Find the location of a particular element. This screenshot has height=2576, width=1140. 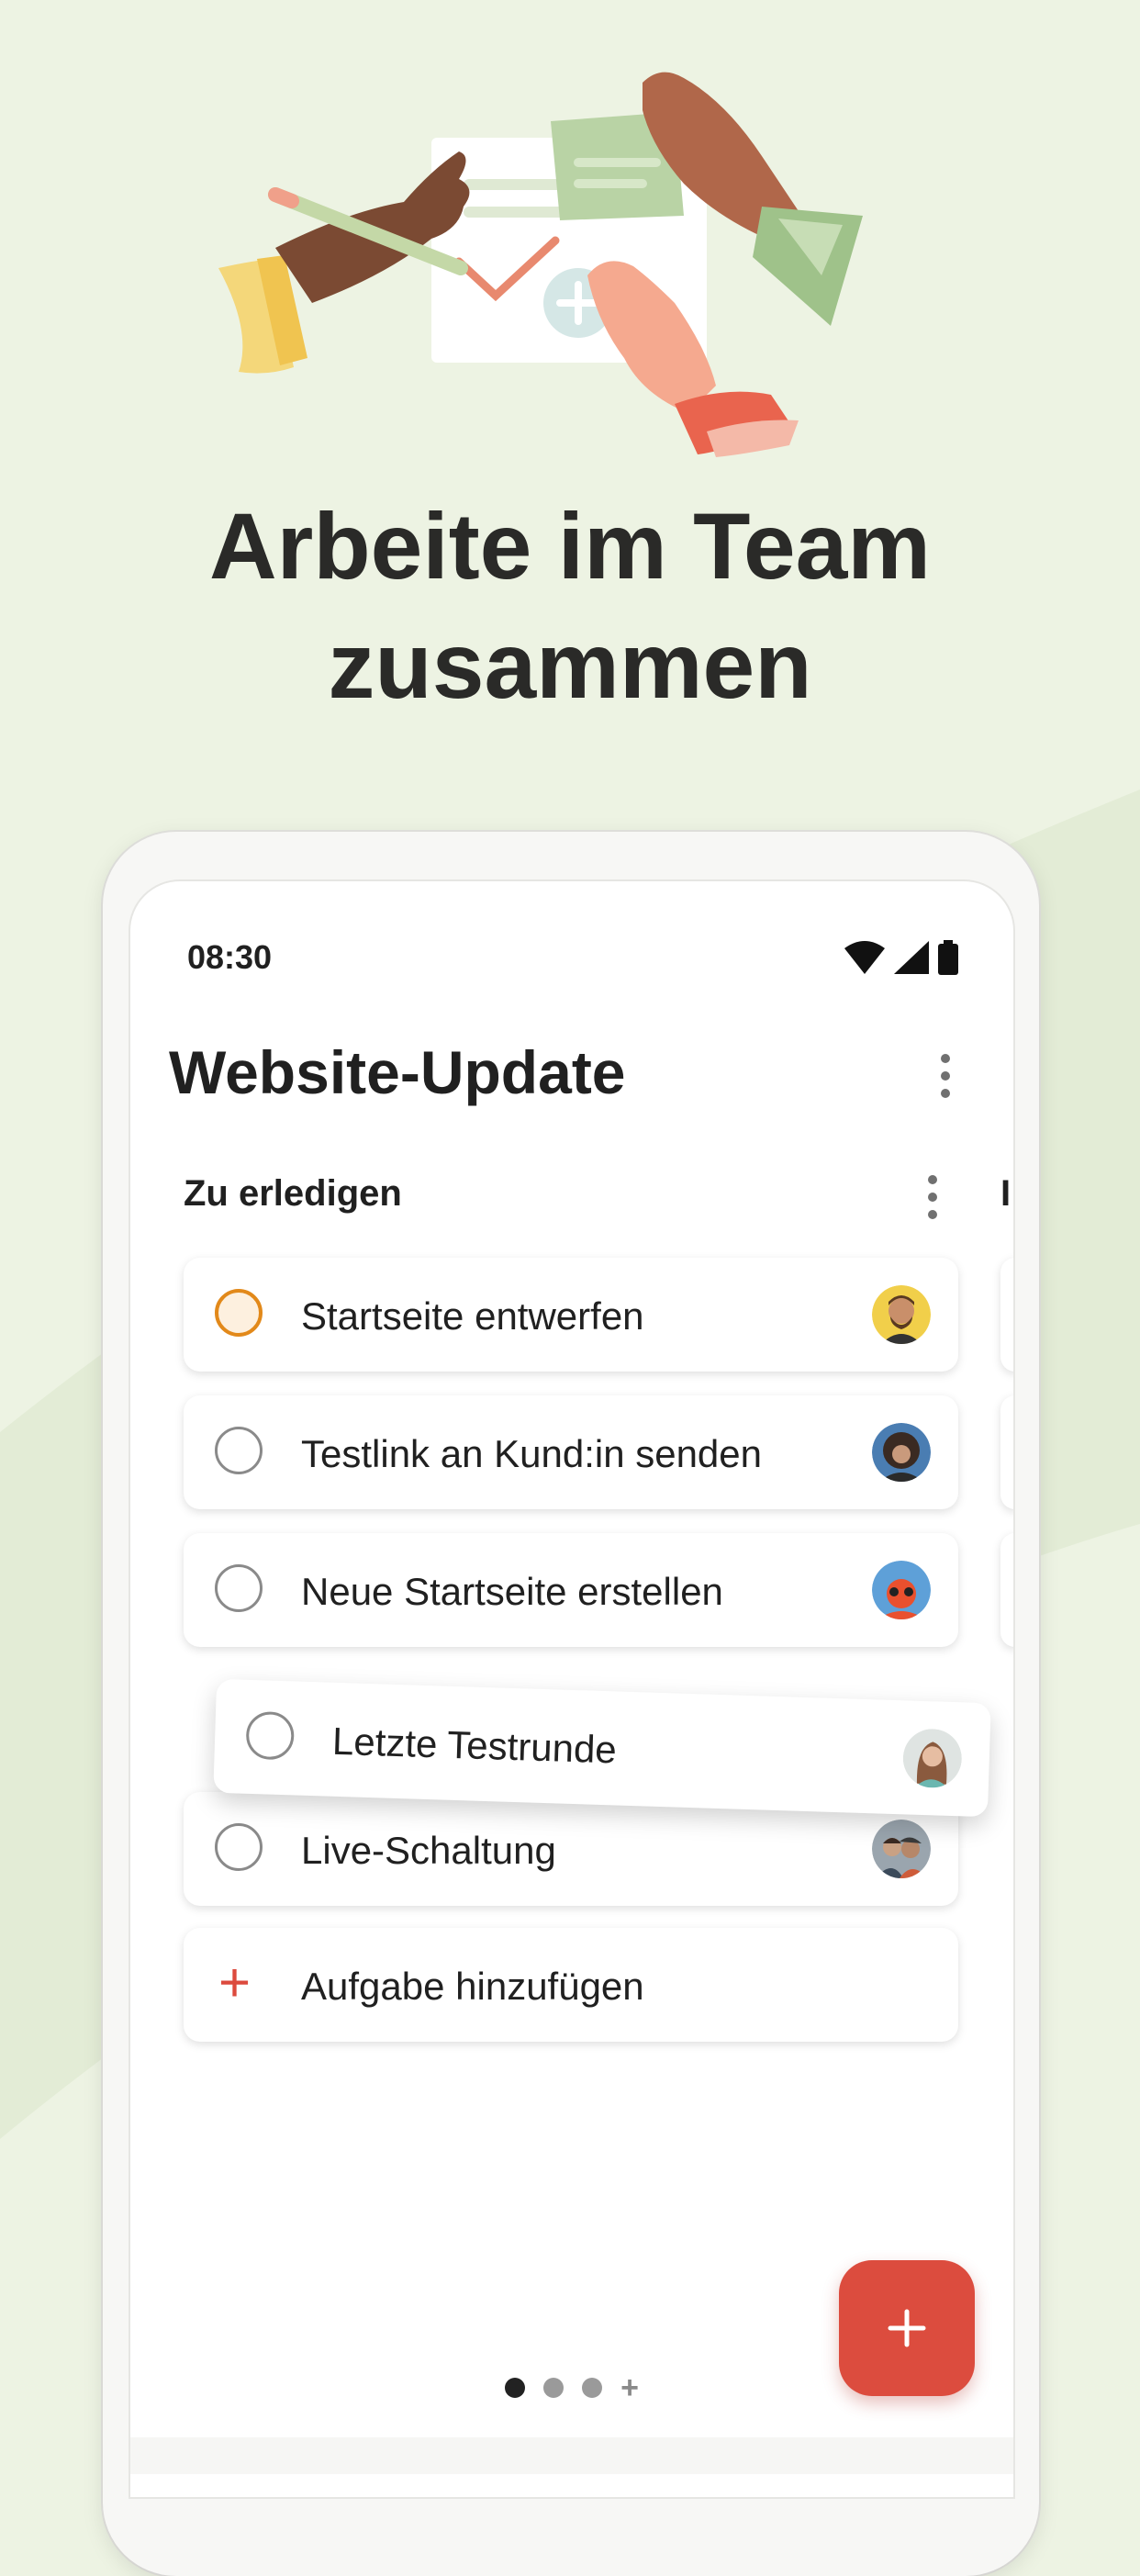

headline: Arbeite im Team zusammen is located at coordinates (570, 606).